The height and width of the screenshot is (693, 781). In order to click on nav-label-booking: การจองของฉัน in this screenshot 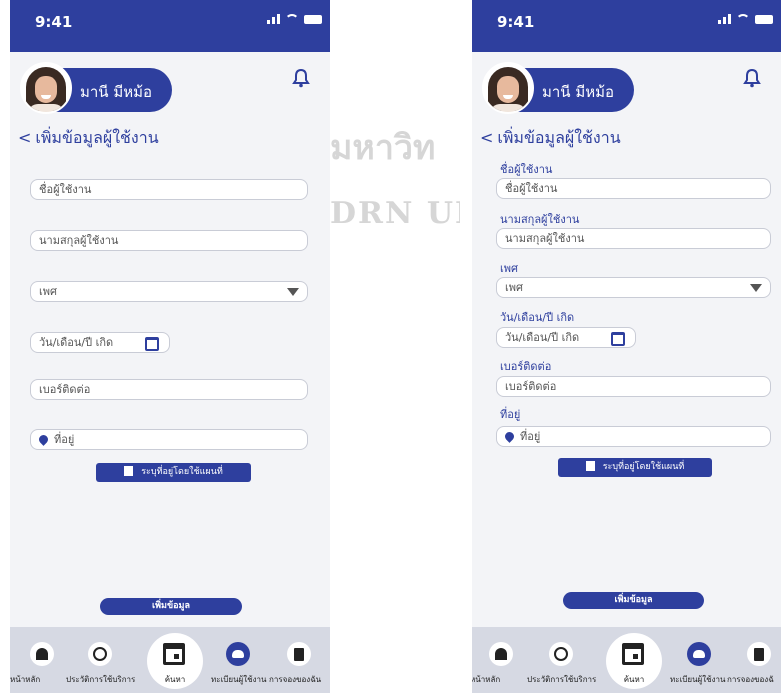, I will do `click(295, 679)`.